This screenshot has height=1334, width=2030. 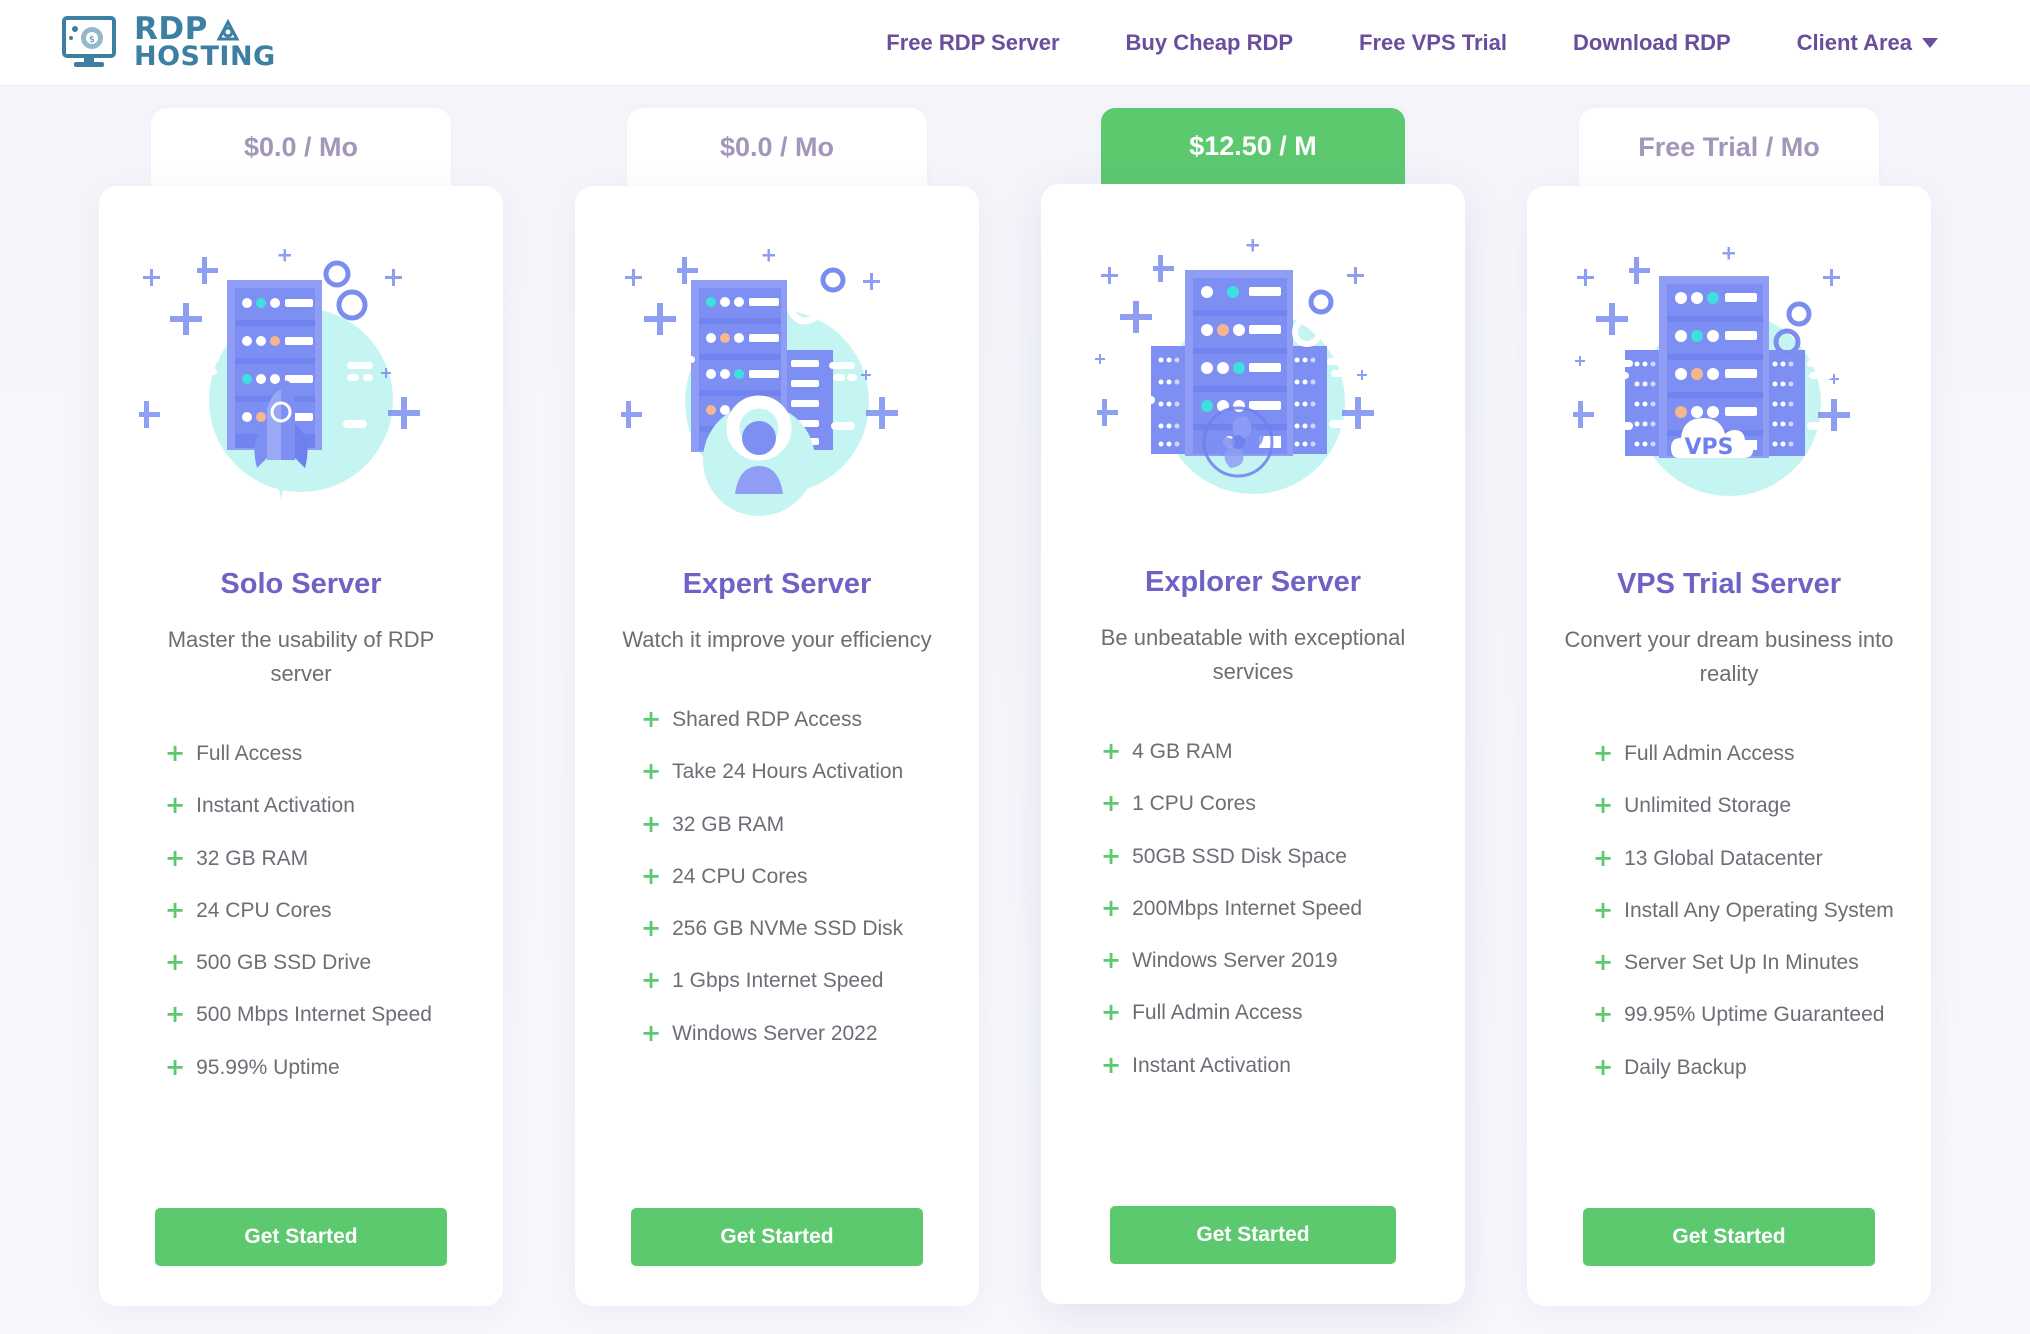 What do you see at coordinates (1854, 42) in the screenshot?
I see `nav-label: Client Area` at bounding box center [1854, 42].